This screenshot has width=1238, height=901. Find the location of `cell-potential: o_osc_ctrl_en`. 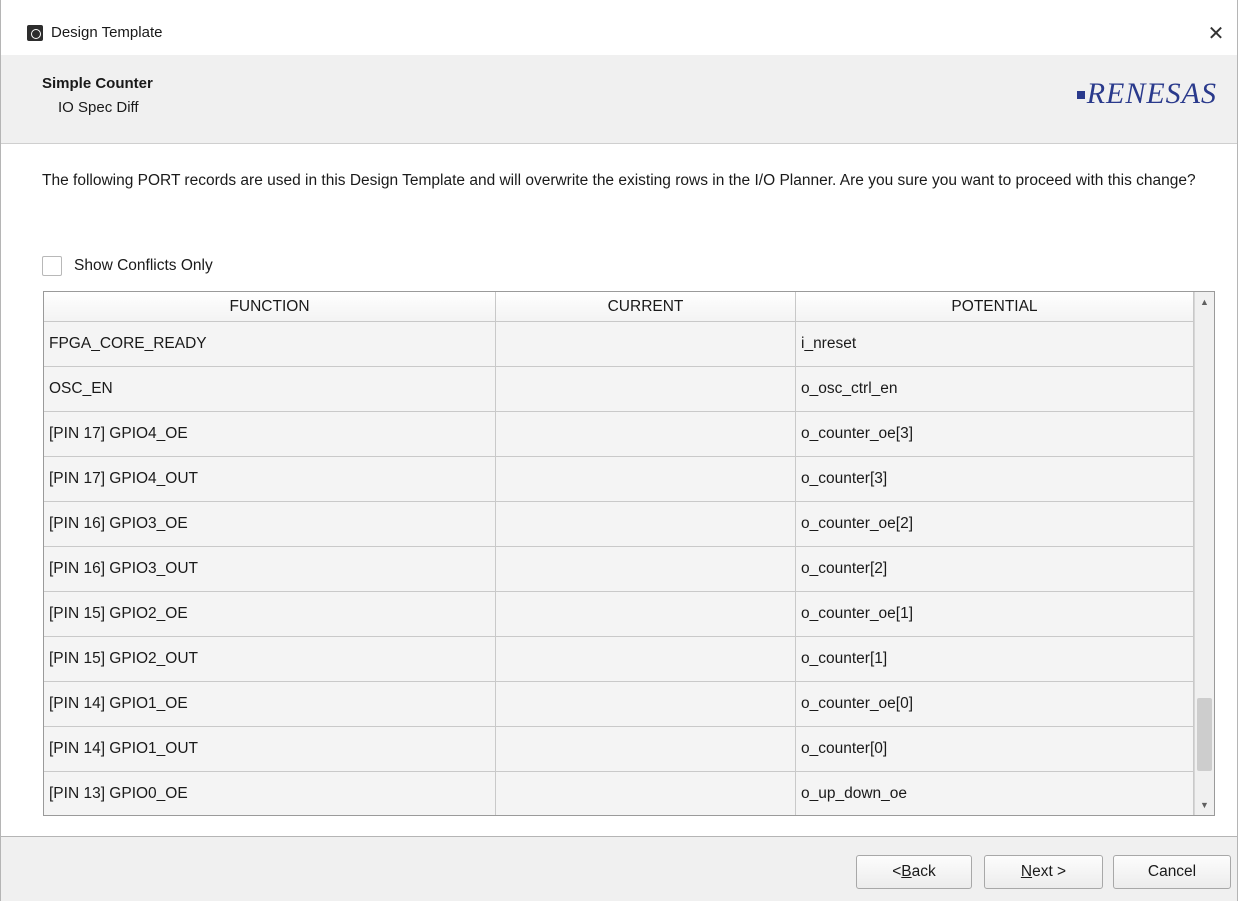

cell-potential: o_osc_ctrl_en is located at coordinates (995, 389).